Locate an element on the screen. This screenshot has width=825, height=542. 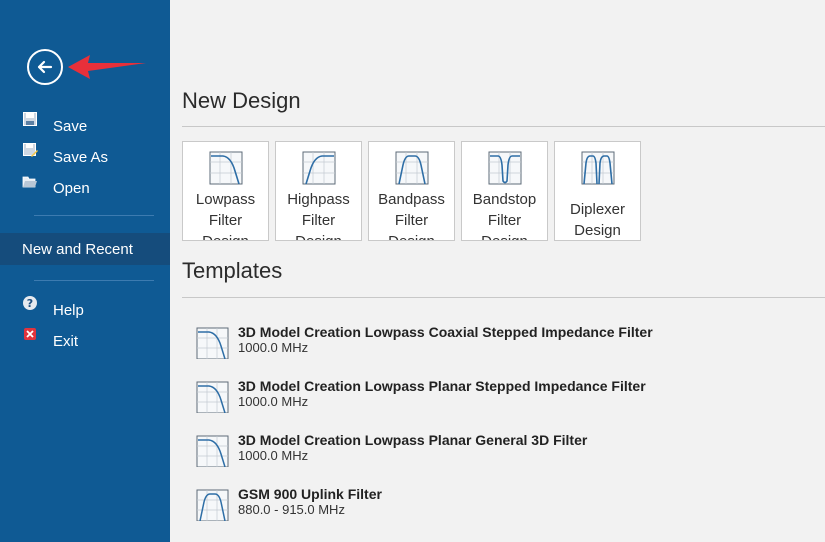
open-menu-item: Open is located at coordinates (85, 188).